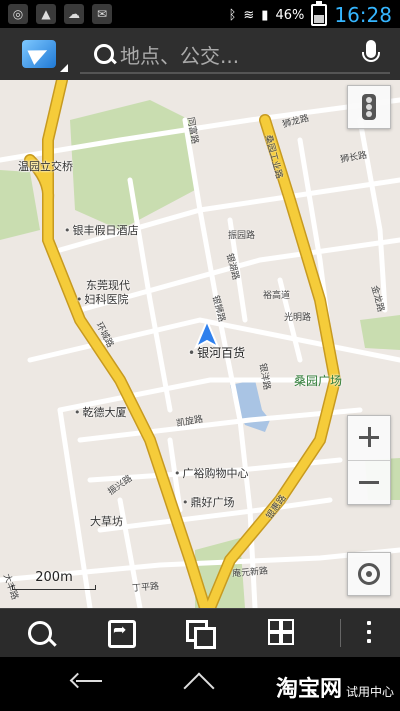 The height and width of the screenshot is (711, 400). What do you see at coordinates (369, 633) in the screenshot?
I see `more-options-button` at bounding box center [369, 633].